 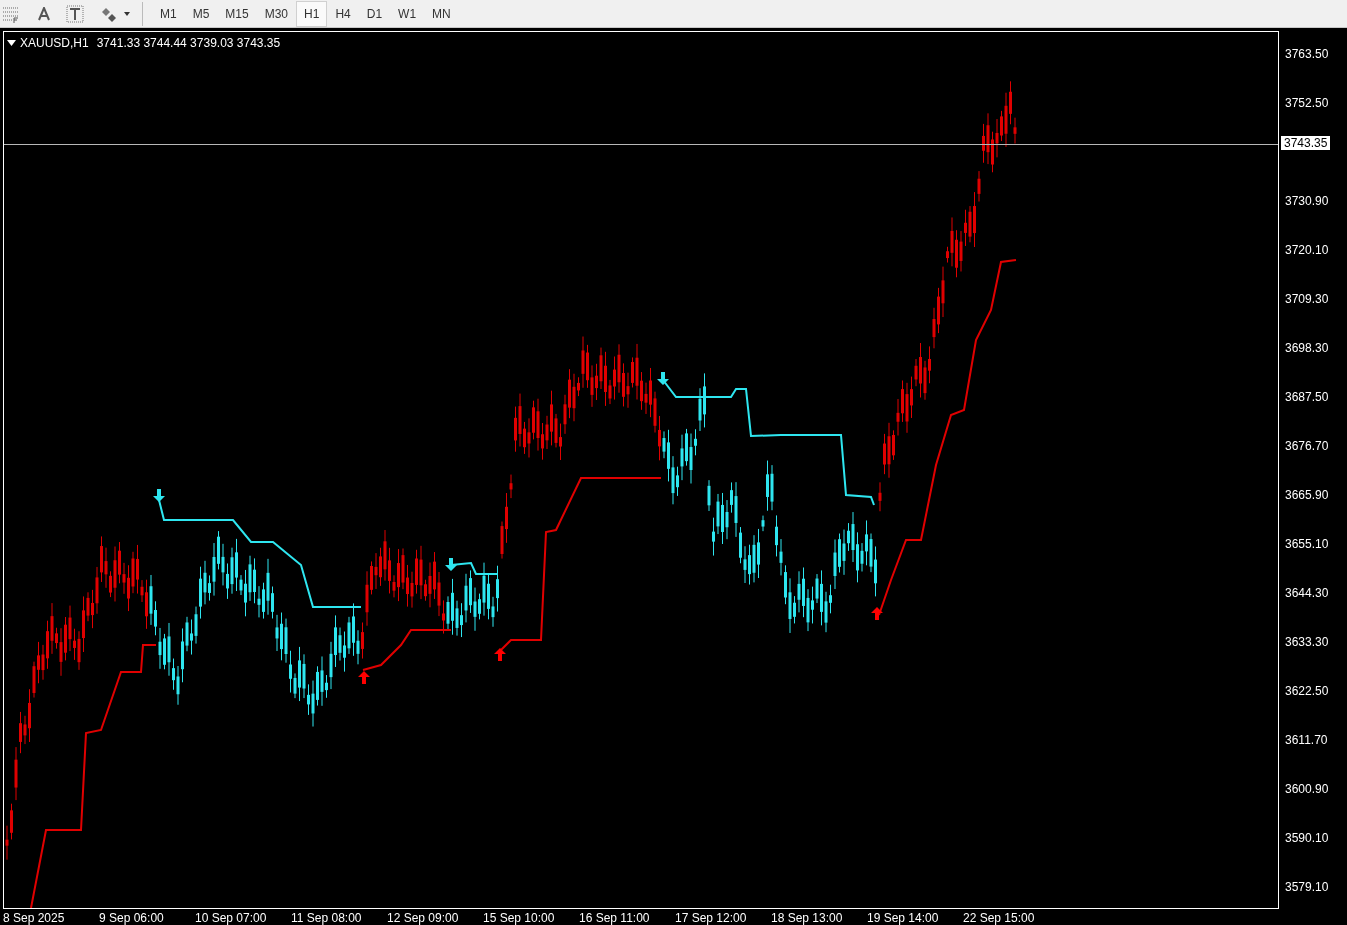 I want to click on time-label: 15 Sep 10:00, so click(x=519, y=917).